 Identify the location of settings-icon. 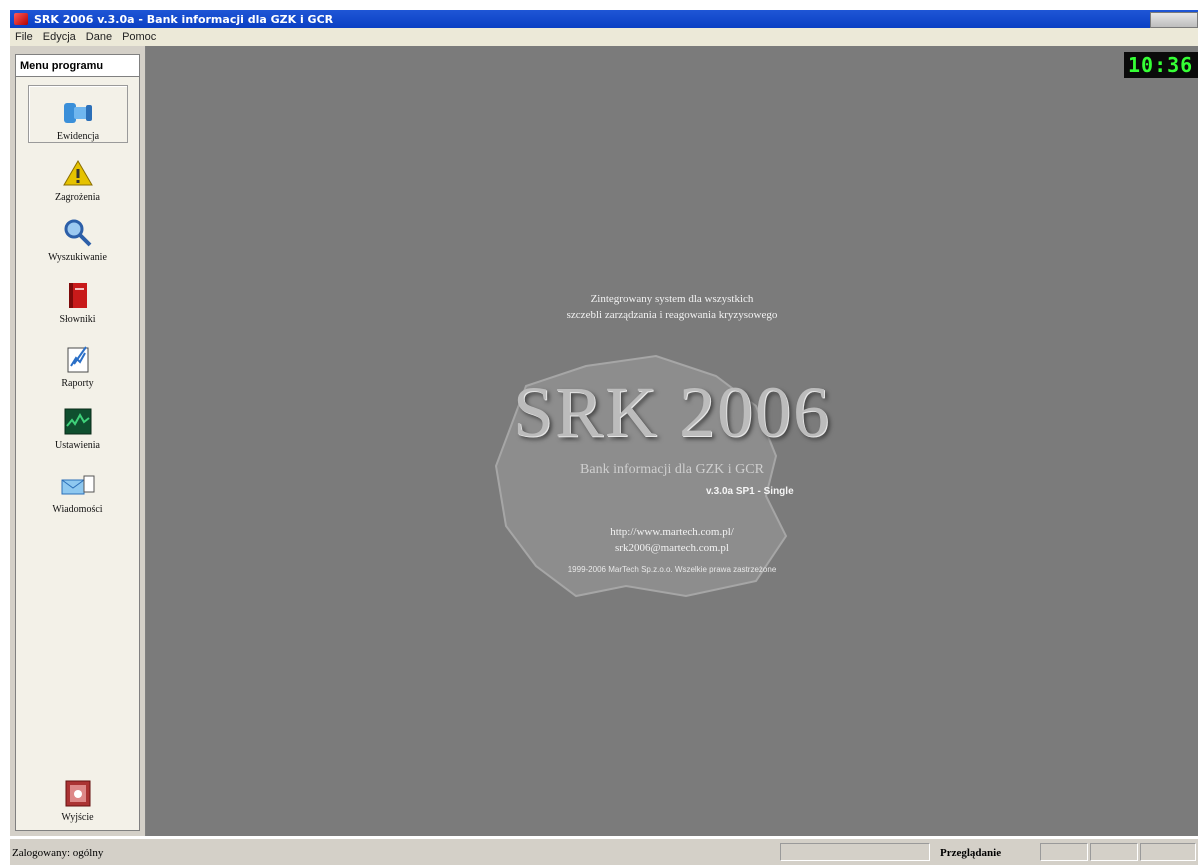
(78, 421).